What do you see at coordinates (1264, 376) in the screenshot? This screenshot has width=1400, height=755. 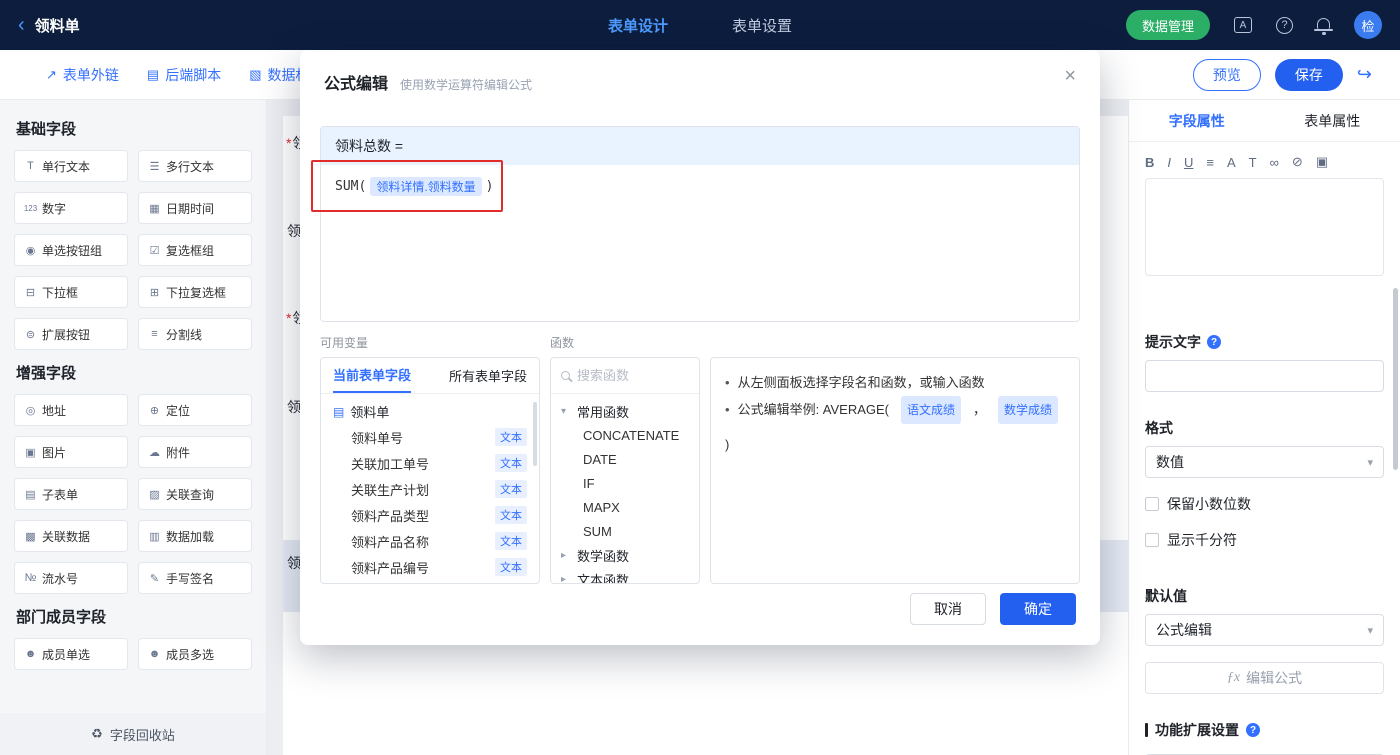 I see `hint-text-input` at bounding box center [1264, 376].